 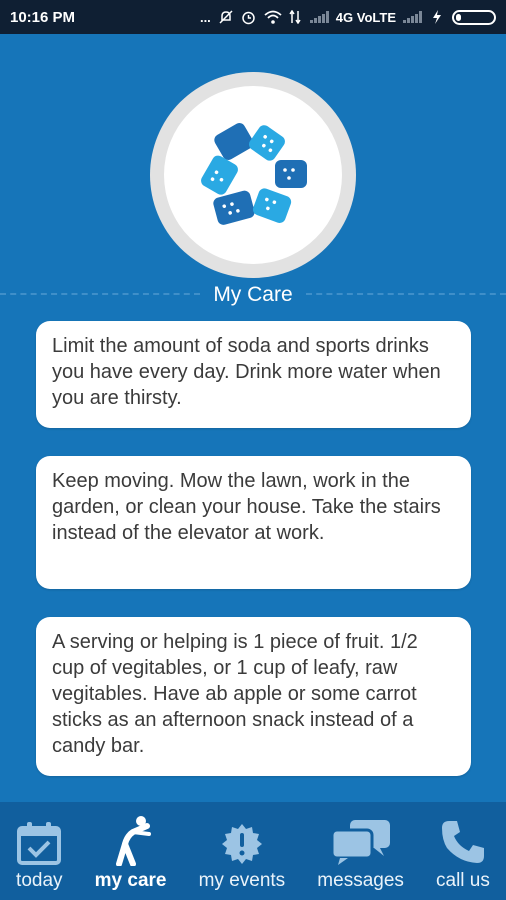 I want to click on battery-icon, so click(x=474, y=17).